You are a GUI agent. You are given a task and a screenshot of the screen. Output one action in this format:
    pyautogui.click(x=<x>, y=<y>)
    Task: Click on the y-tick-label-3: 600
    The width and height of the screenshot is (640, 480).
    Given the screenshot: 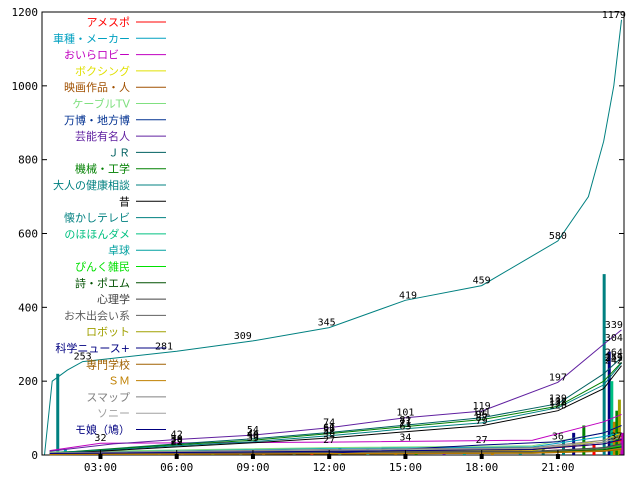 What is the action you would take?
    pyautogui.click(x=28, y=234)
    